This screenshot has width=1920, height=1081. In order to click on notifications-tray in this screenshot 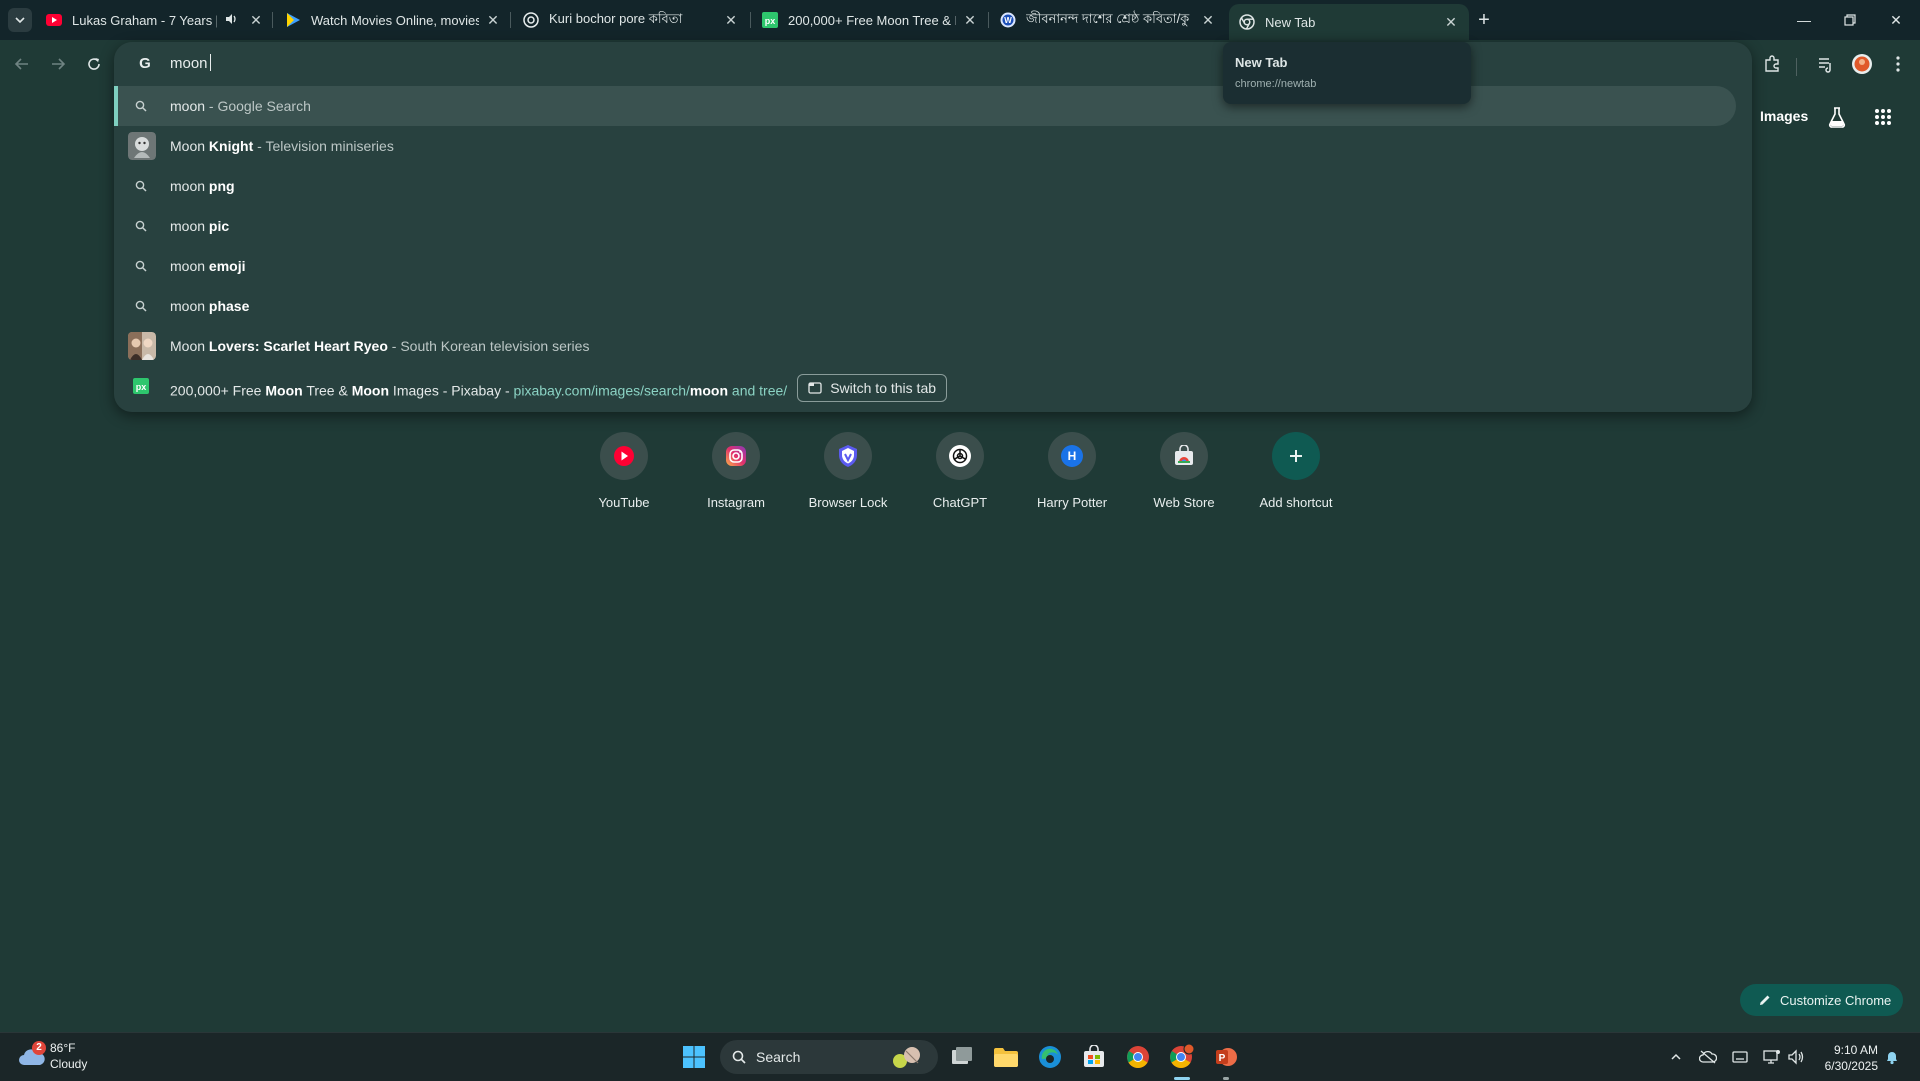, I will do `click(1892, 1057)`.